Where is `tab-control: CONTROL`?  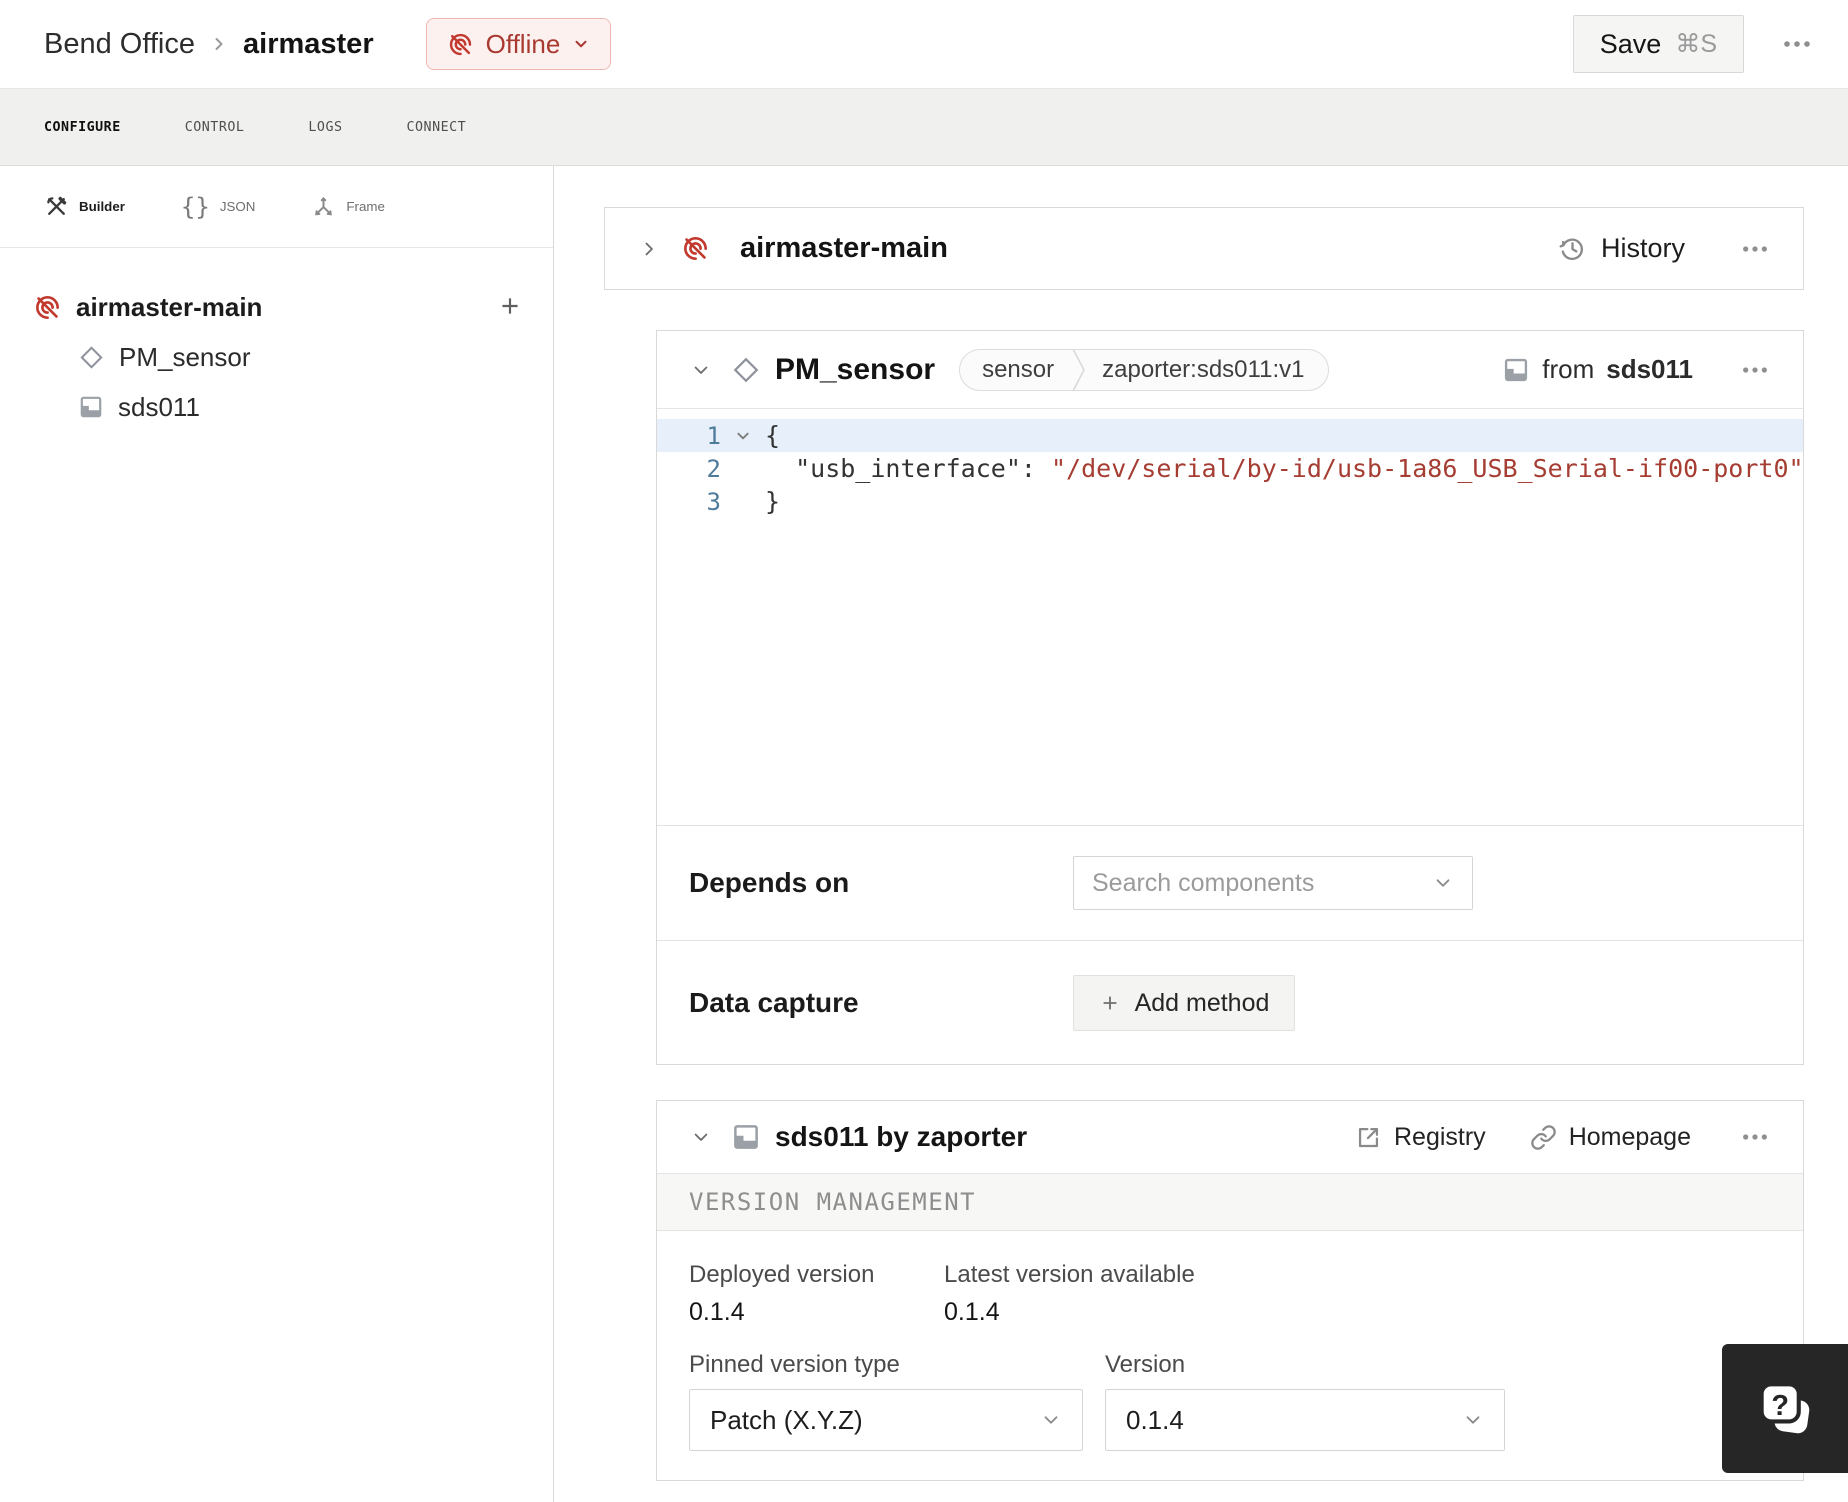 tab-control: CONTROL is located at coordinates (215, 127).